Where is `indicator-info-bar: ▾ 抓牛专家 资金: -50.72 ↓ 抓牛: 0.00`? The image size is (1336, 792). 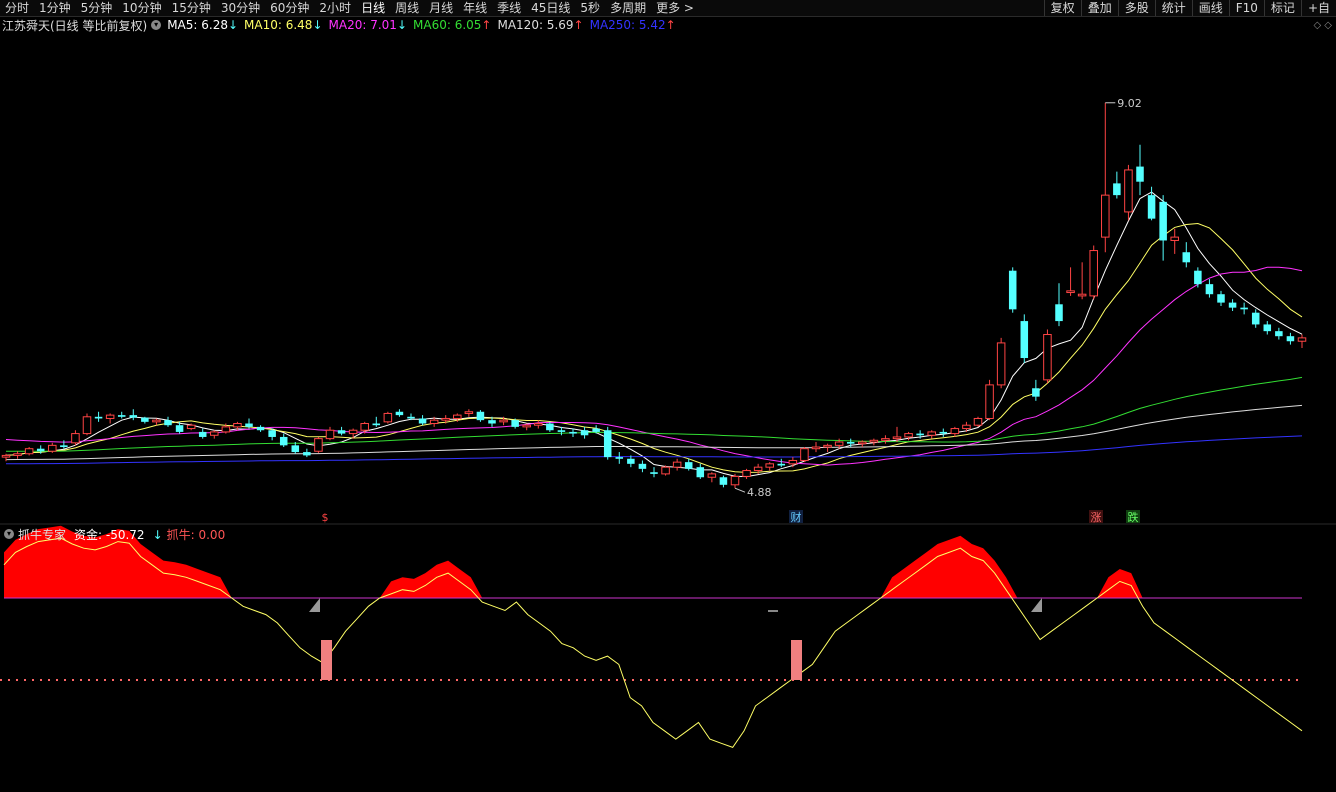
indicator-info-bar: ▾ 抓牛专家 资金: -50.72 ↓ 抓牛: 0.00 is located at coordinates (116, 534).